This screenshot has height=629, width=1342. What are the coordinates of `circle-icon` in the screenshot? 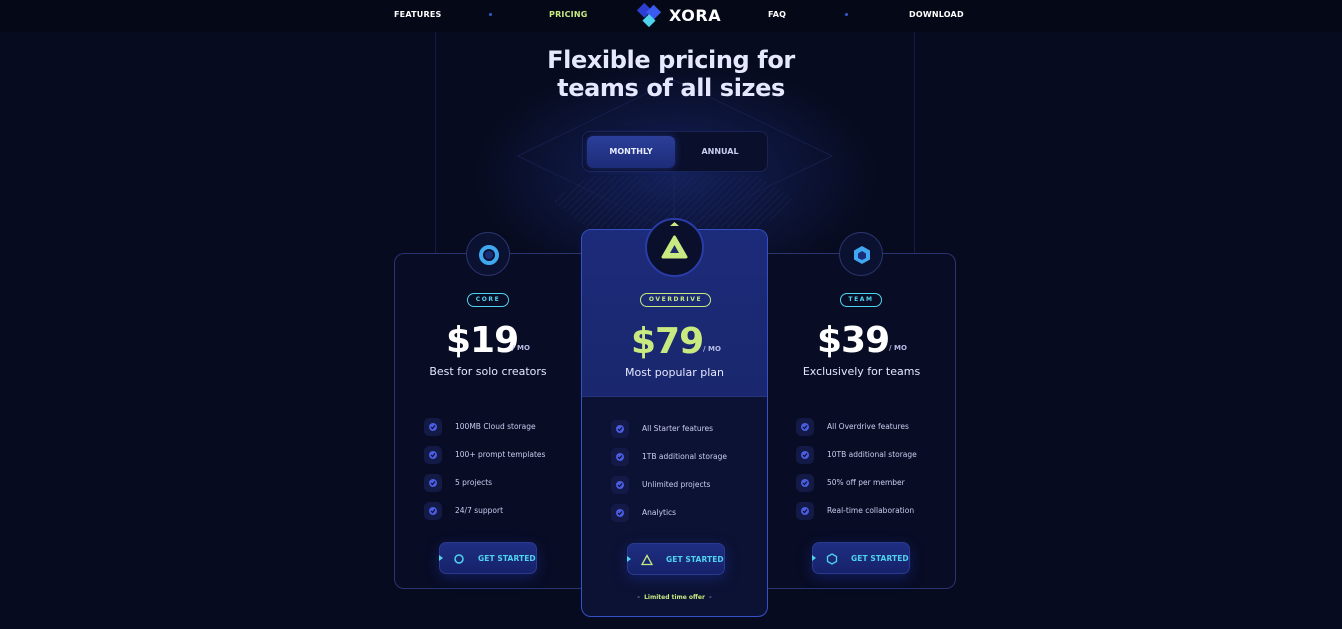 It's located at (459, 559).